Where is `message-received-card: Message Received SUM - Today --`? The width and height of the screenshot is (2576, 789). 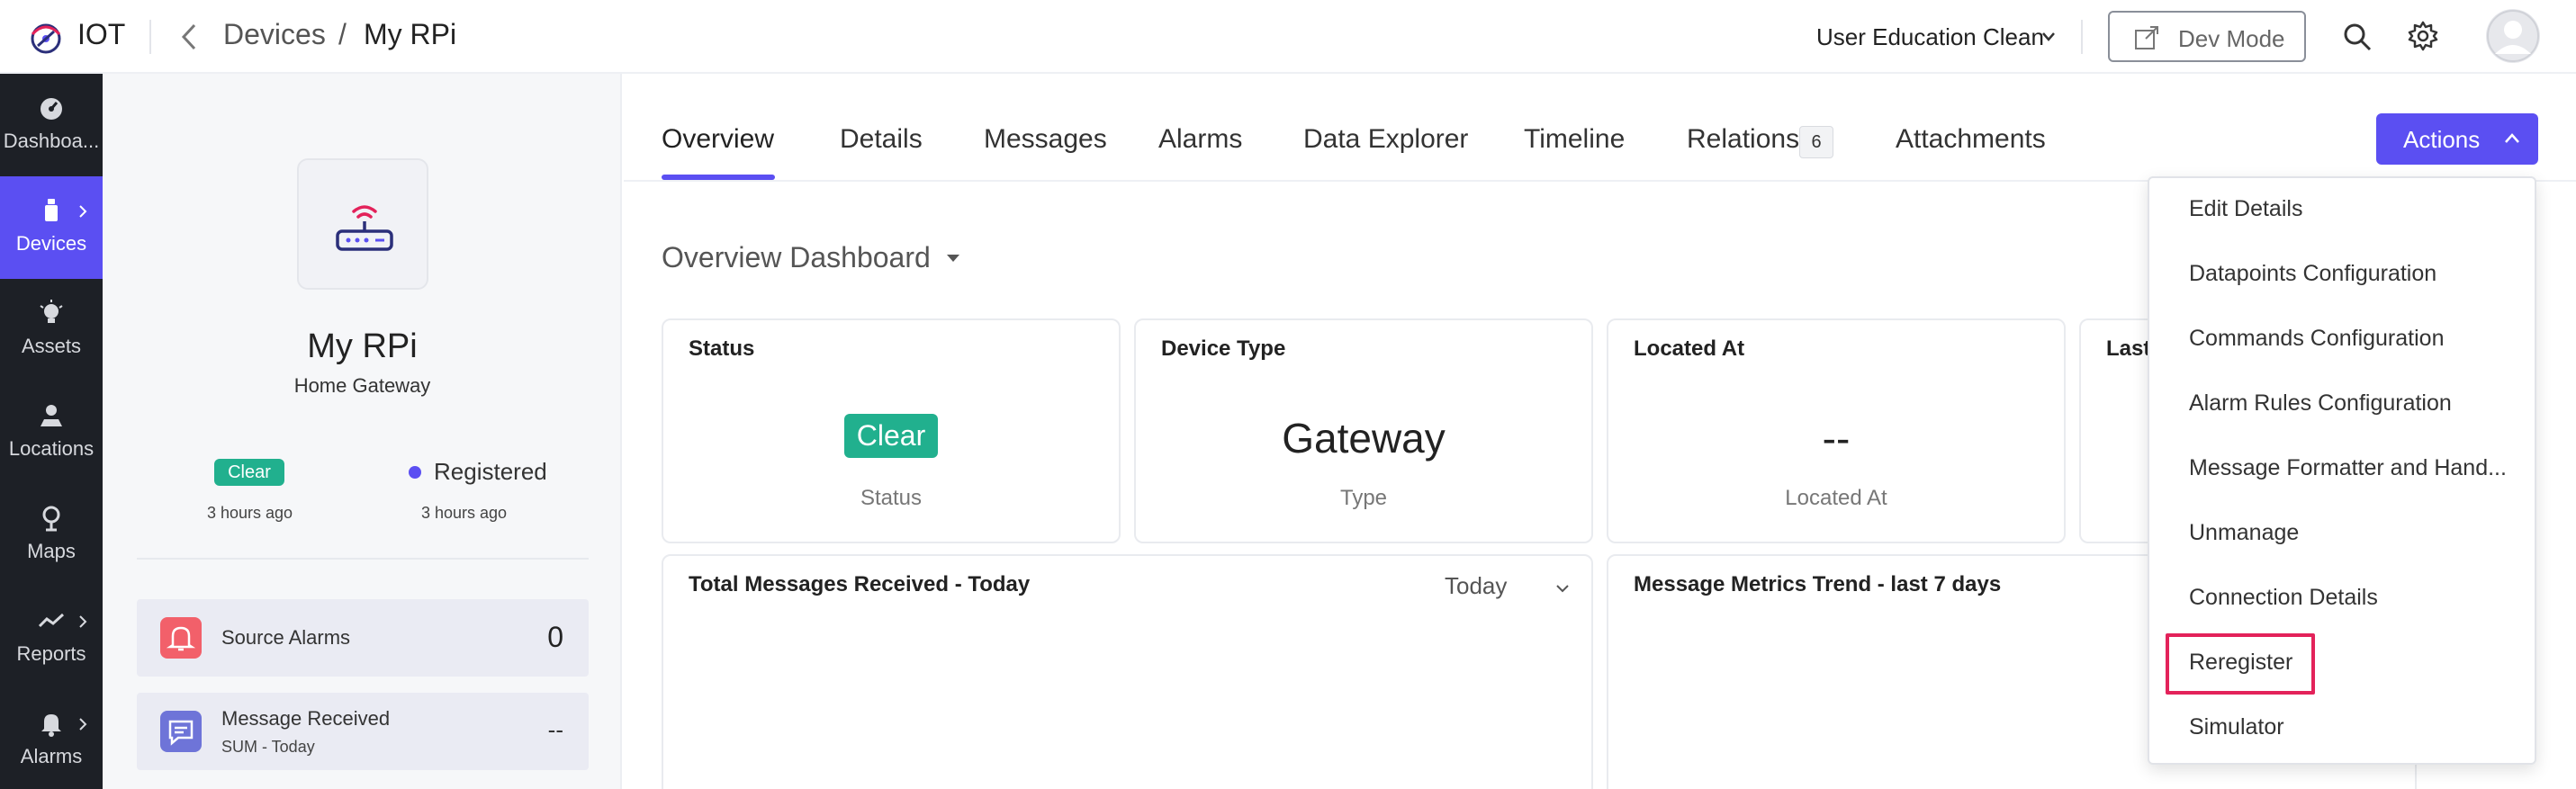
message-received-card: Message Received SUM - Today -- is located at coordinates (363, 731).